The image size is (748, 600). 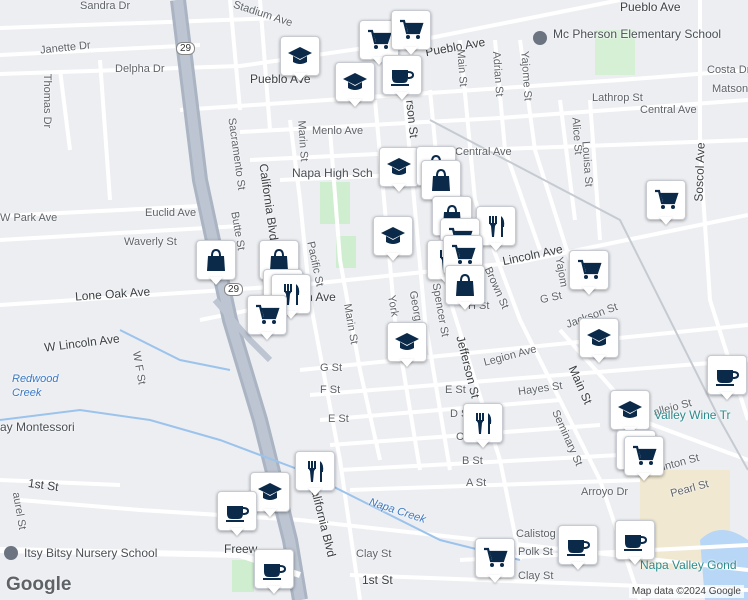 What do you see at coordinates (535, 552) in the screenshot?
I see `street-label: Polk St` at bounding box center [535, 552].